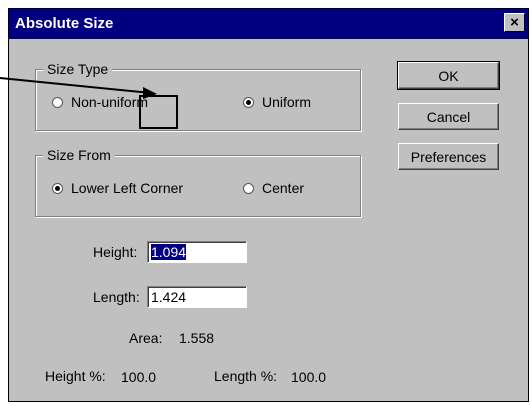 This screenshot has width=532, height=406. I want to click on ok-button: OK, so click(448, 75).